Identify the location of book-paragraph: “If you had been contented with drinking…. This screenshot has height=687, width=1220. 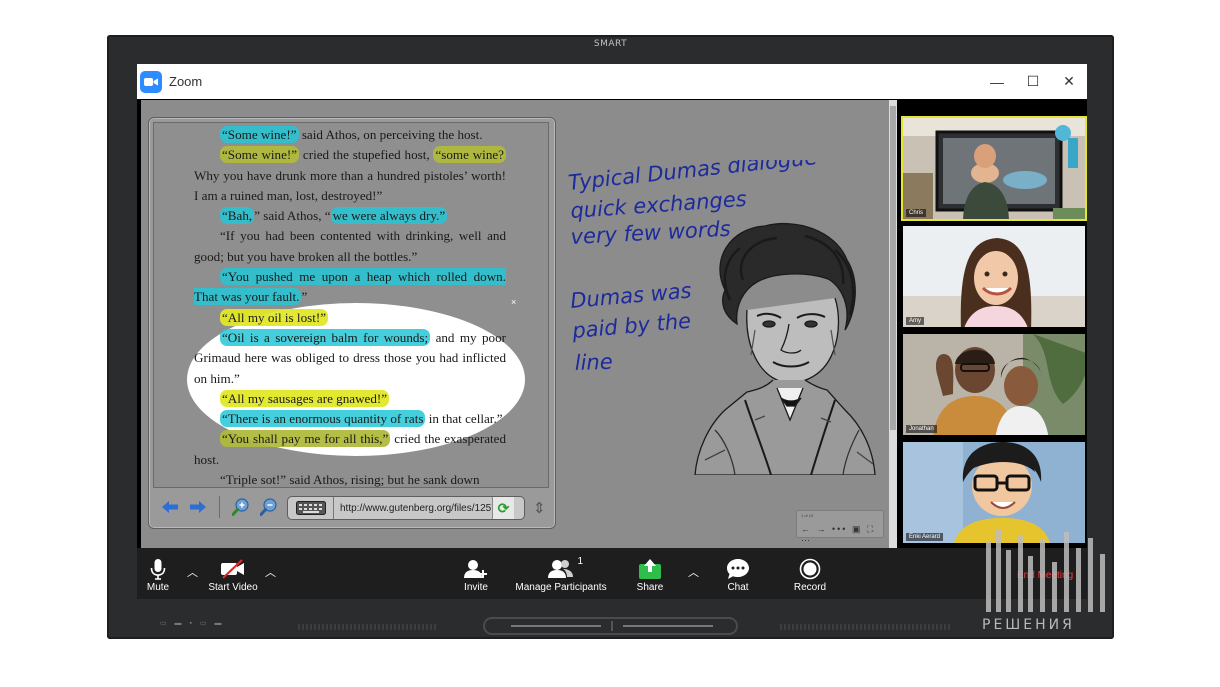
(350, 246).